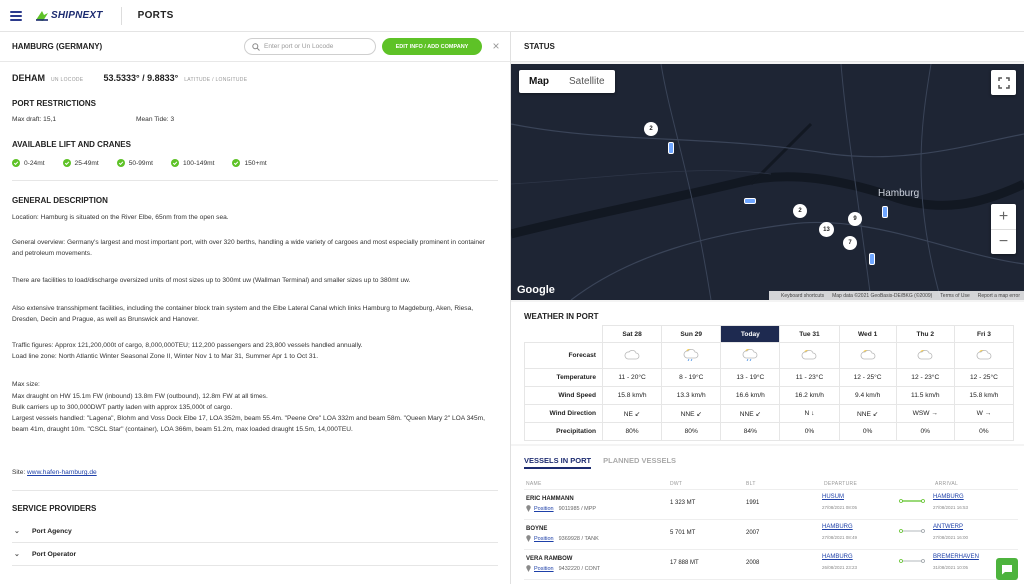  Describe the element at coordinates (840, 507) in the screenshot. I see `departure-date: 27/08/2021 08:05` at that location.